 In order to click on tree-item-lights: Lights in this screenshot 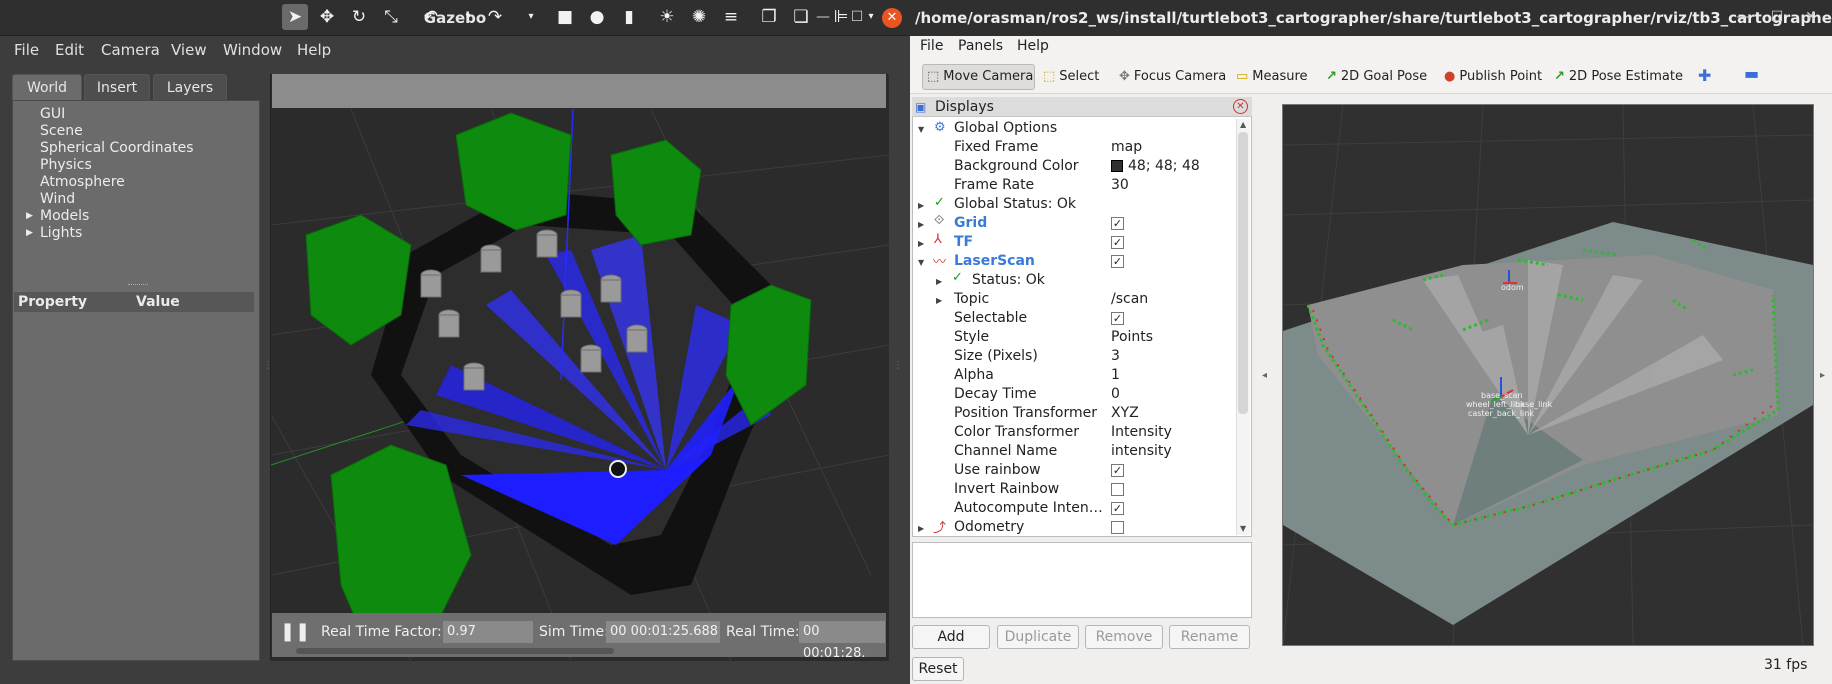, I will do `click(61, 233)`.